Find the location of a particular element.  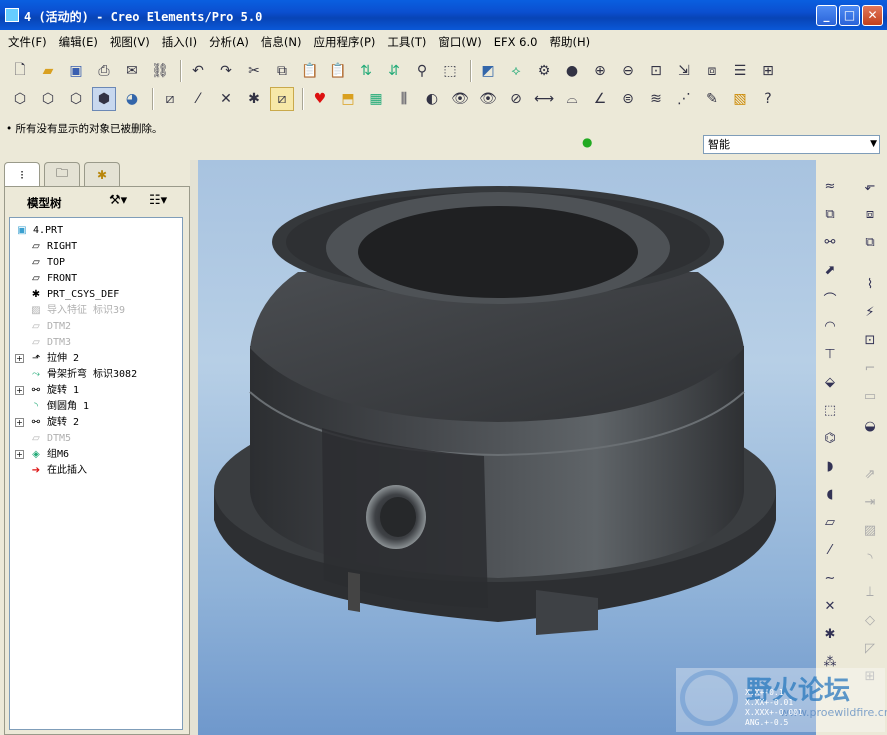

appearance-icon: ● is located at coordinates (572, 71).